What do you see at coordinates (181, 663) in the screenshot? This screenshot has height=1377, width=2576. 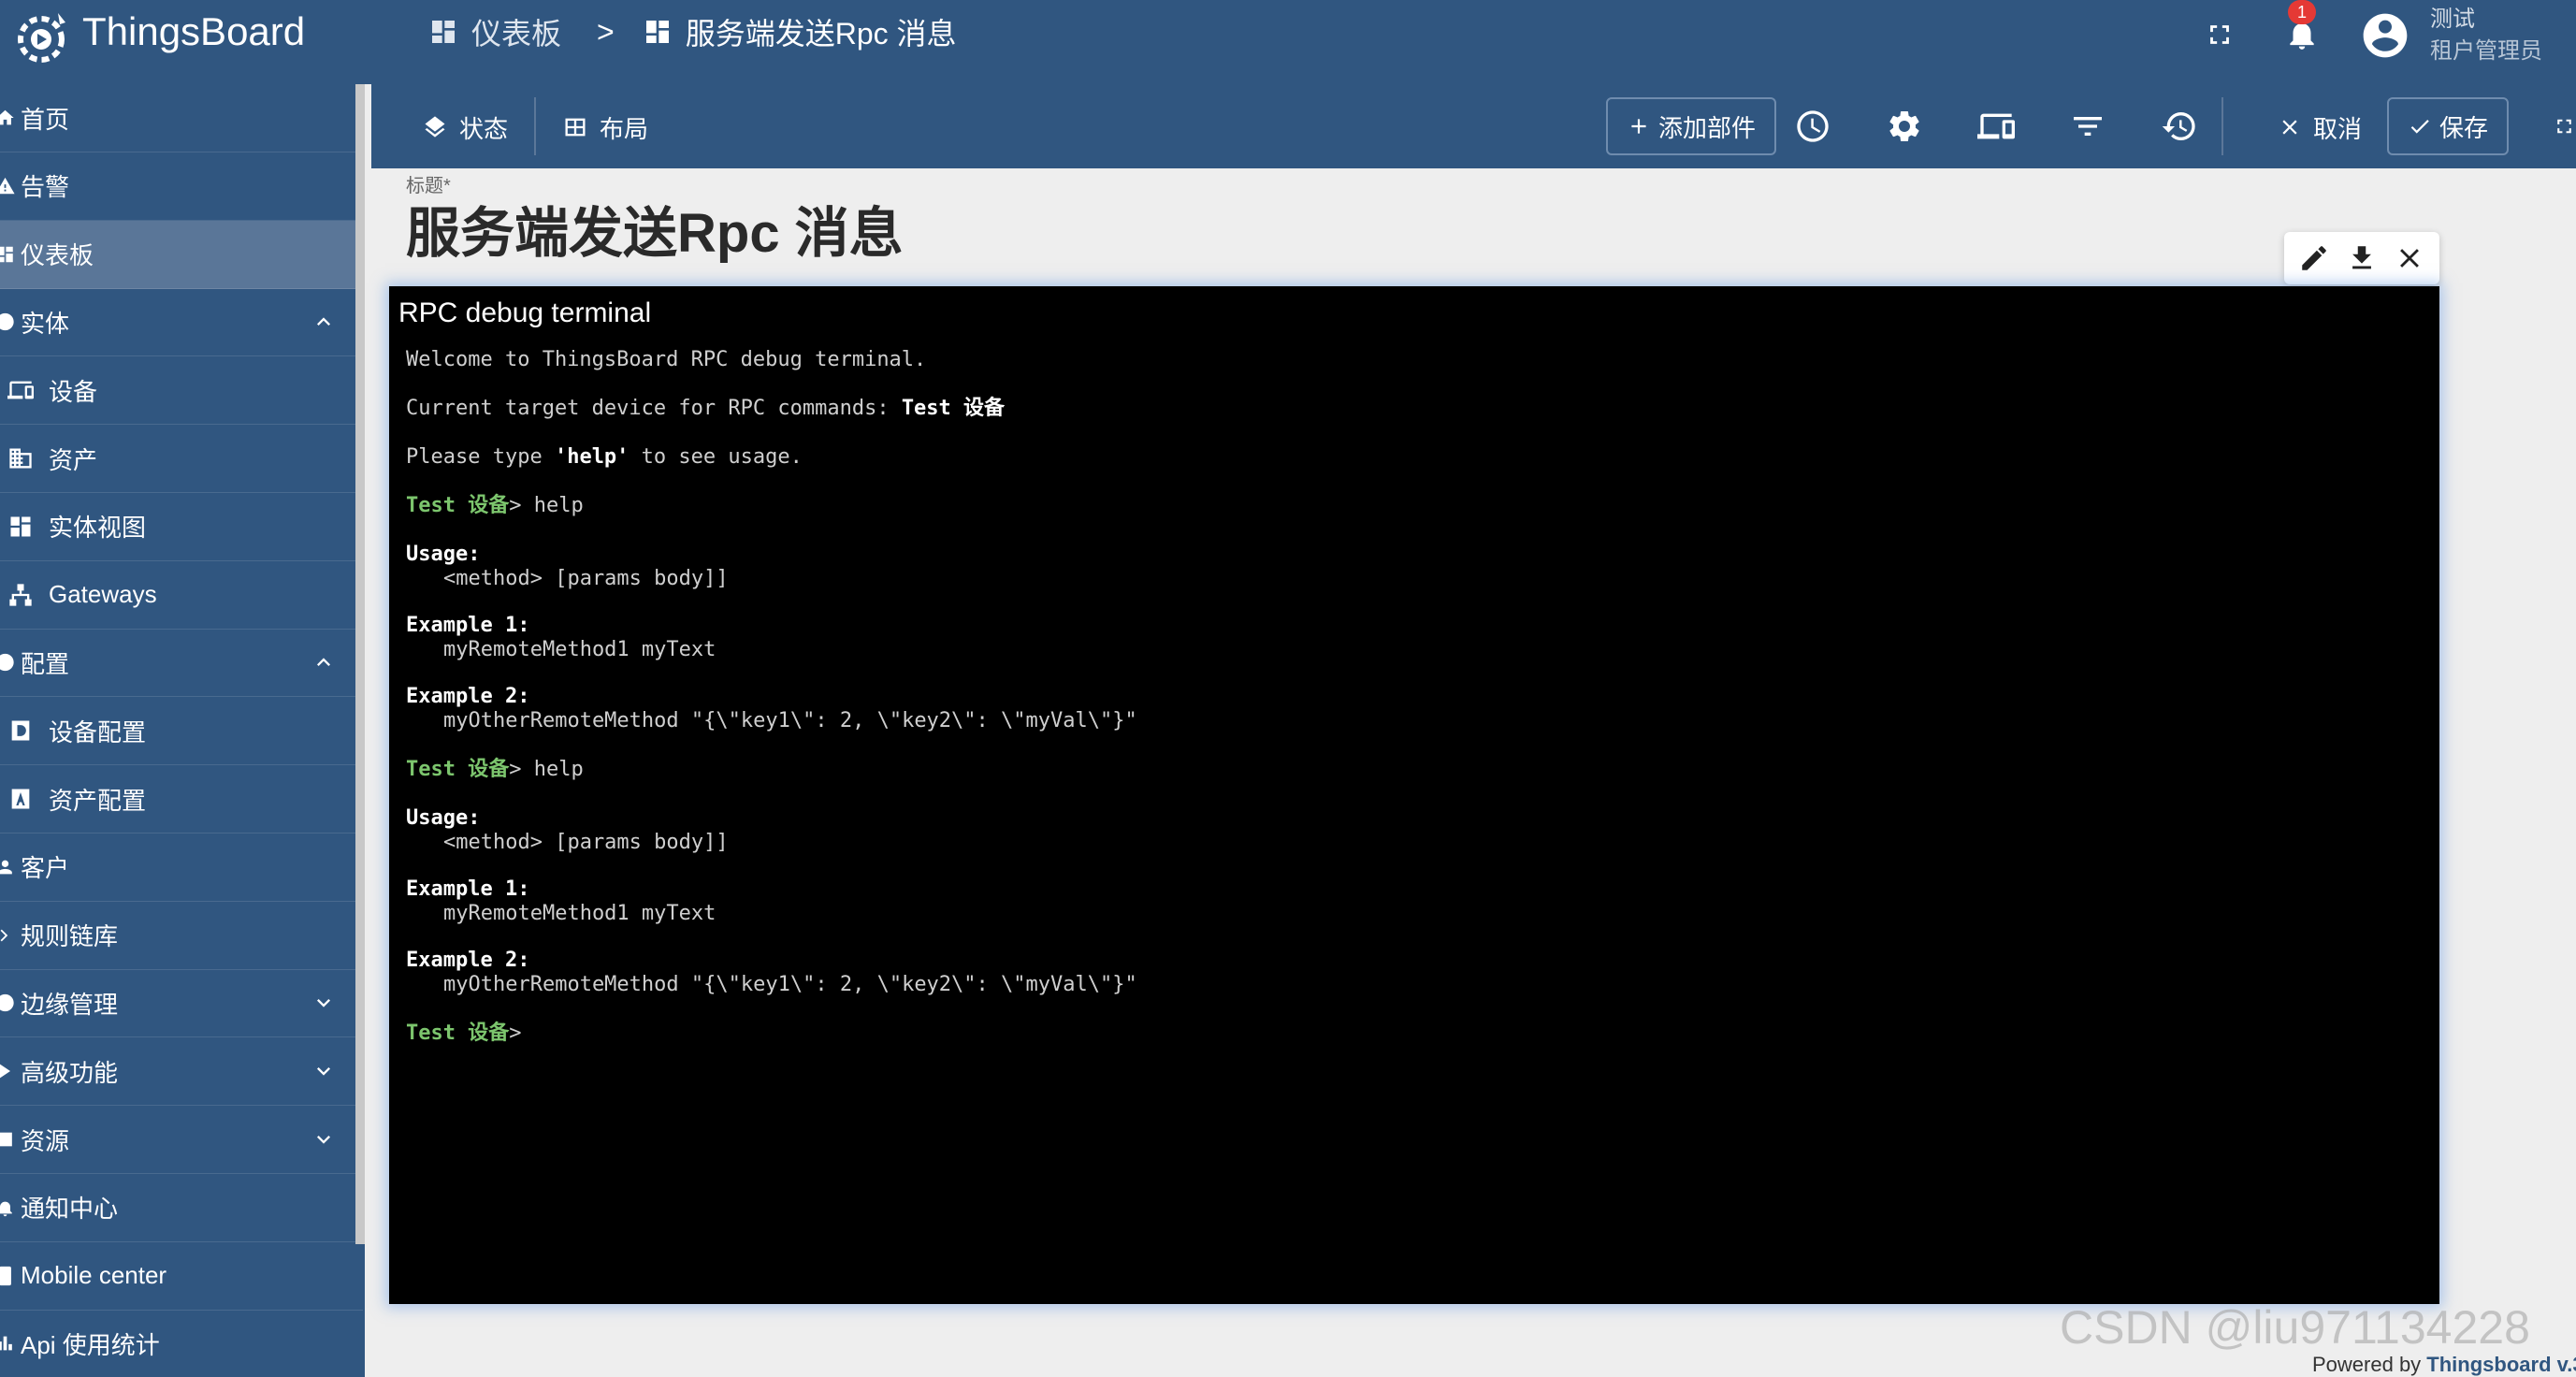 I see `sidebar-item: 配置` at bounding box center [181, 663].